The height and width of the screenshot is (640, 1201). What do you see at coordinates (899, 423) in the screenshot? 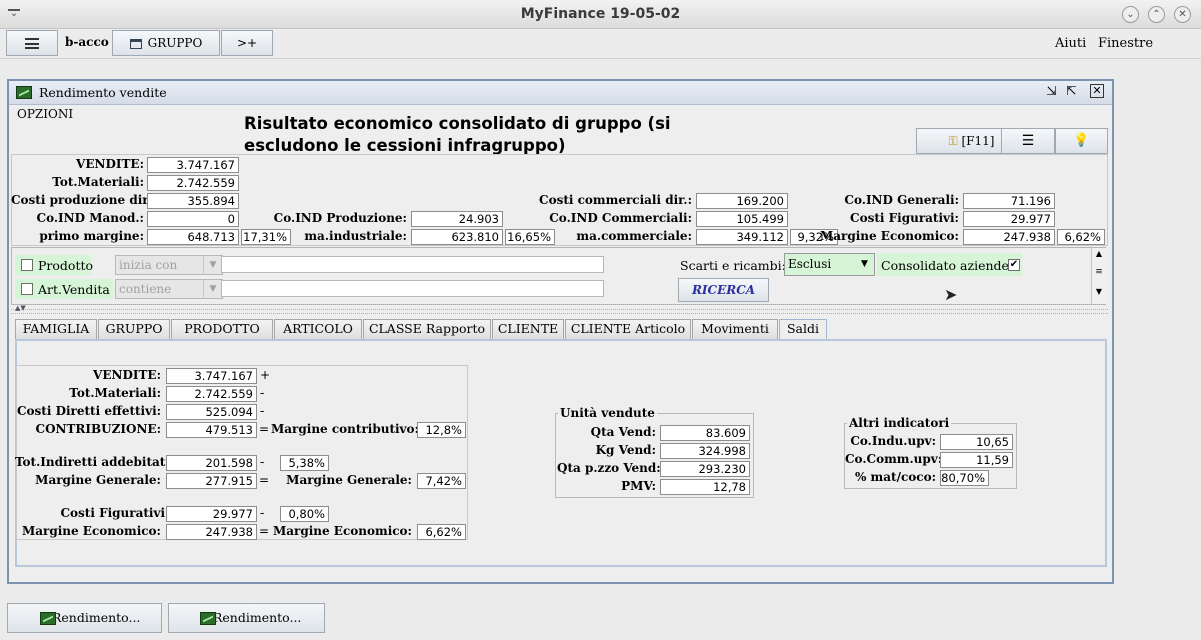
I see `altri-indicatori-title: Altri indicatori` at bounding box center [899, 423].